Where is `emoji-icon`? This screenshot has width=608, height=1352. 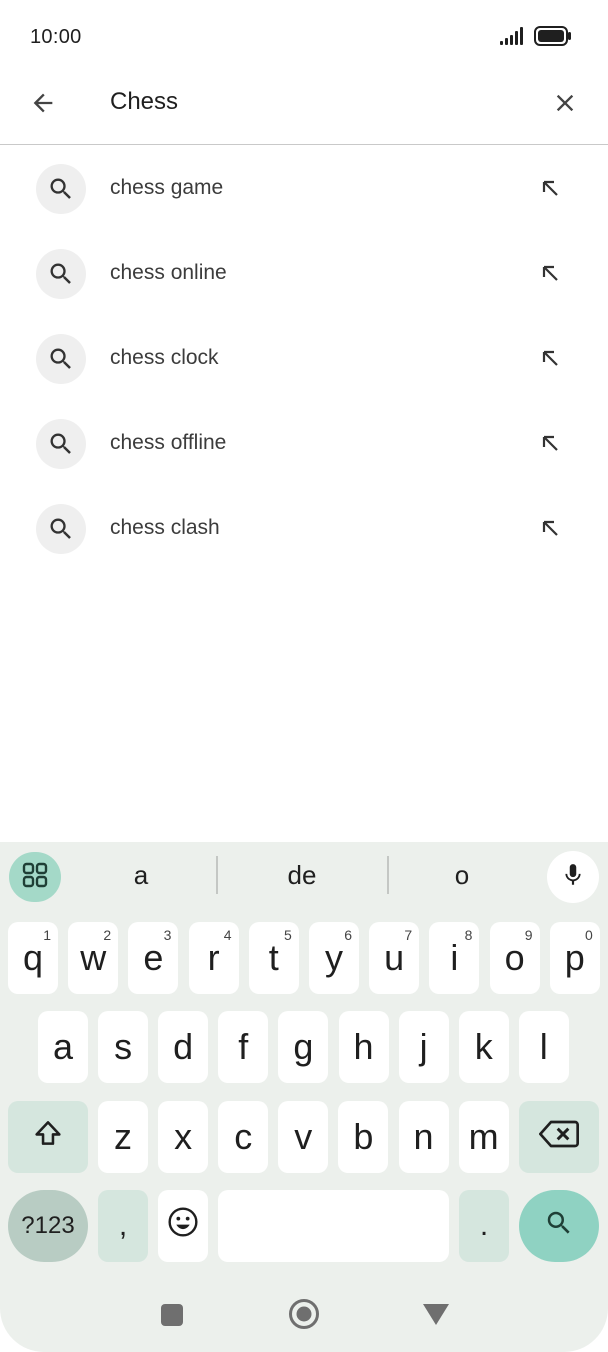 emoji-icon is located at coordinates (183, 1226).